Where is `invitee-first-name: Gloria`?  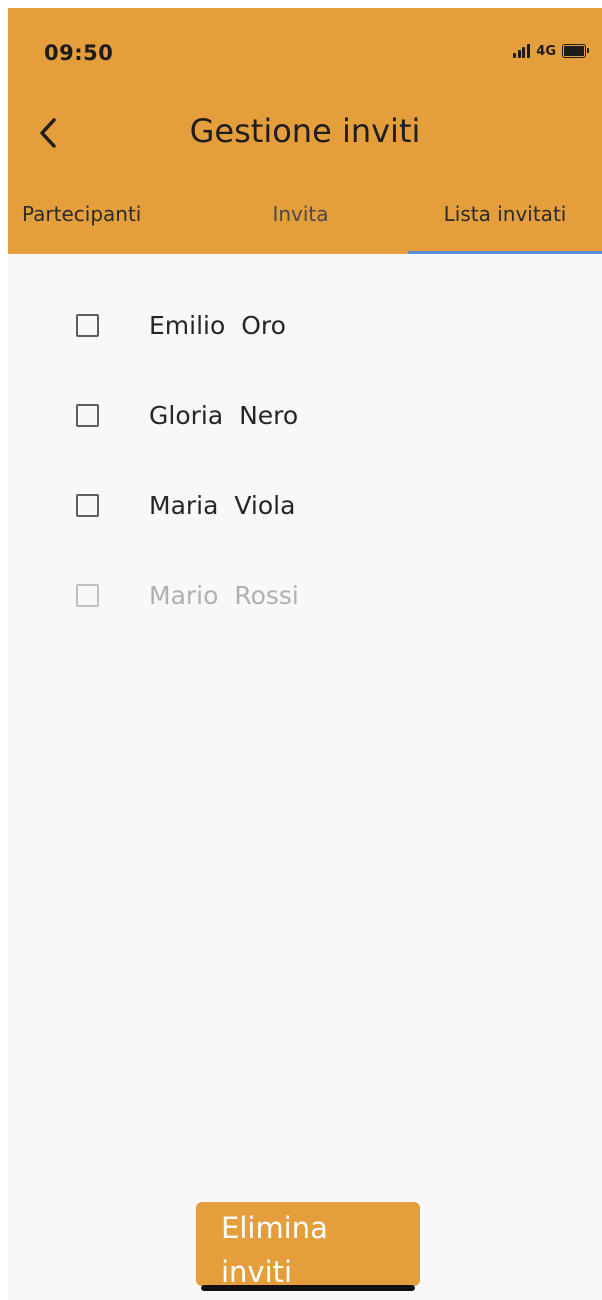 invitee-first-name: Gloria is located at coordinates (186, 415).